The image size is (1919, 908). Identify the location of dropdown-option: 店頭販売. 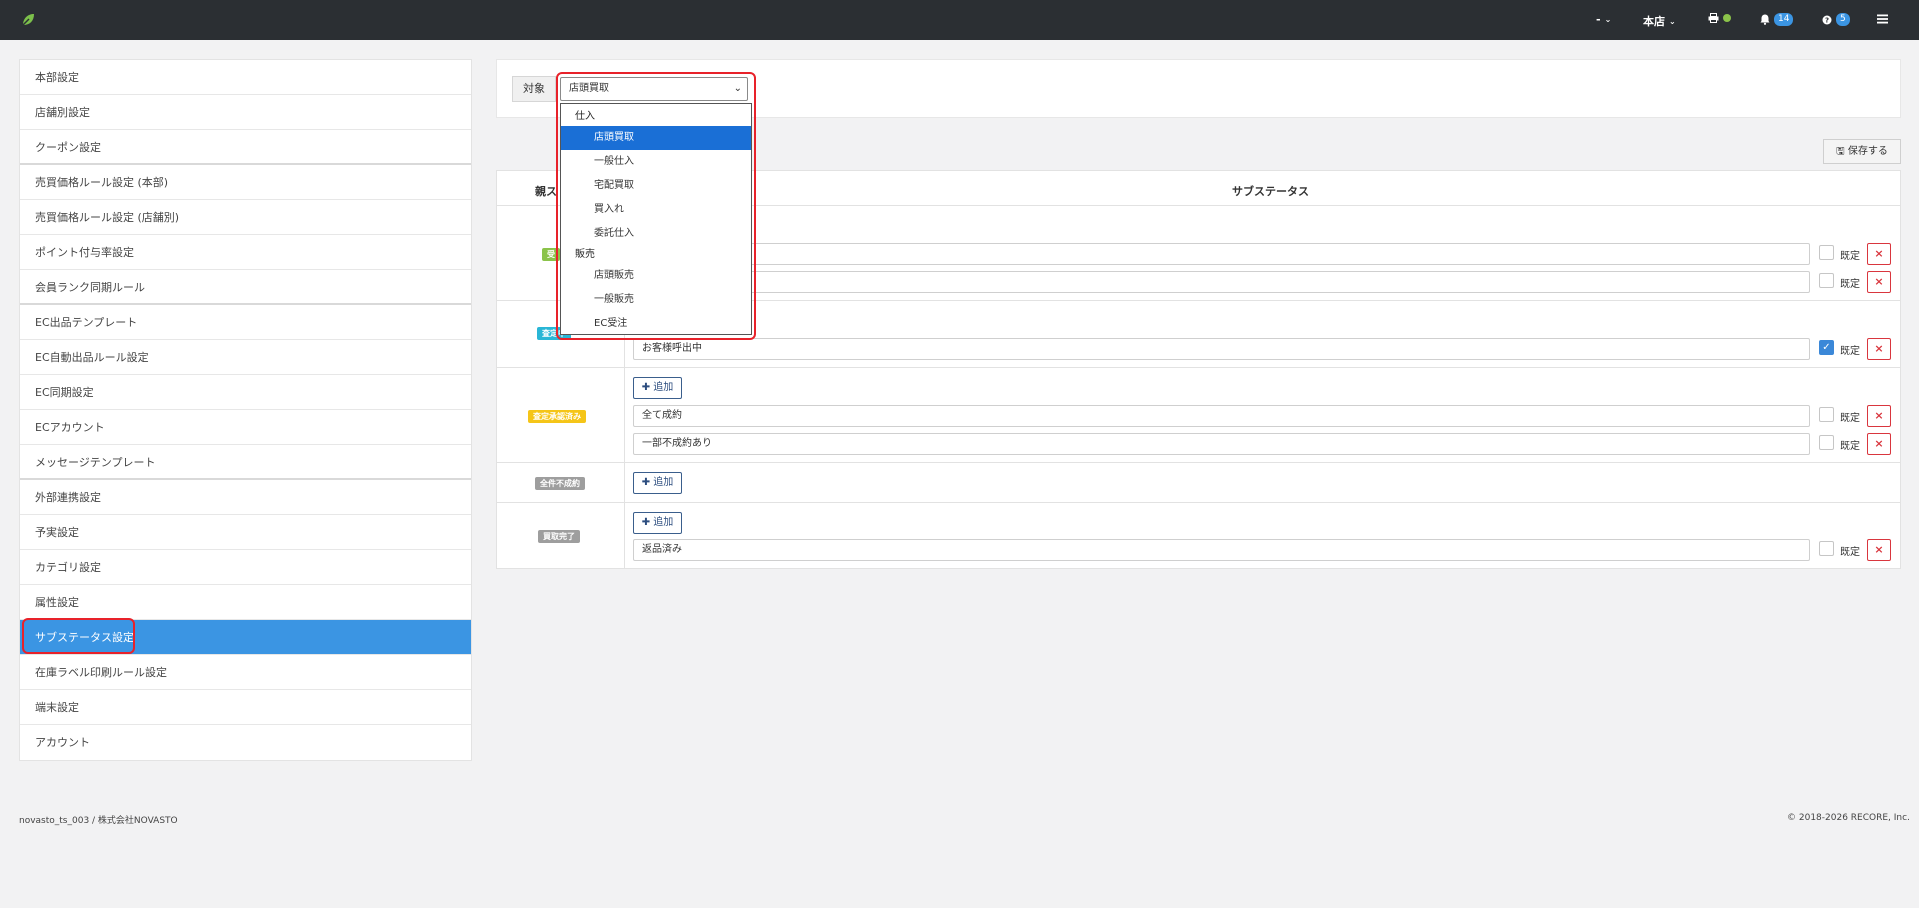
(656, 276).